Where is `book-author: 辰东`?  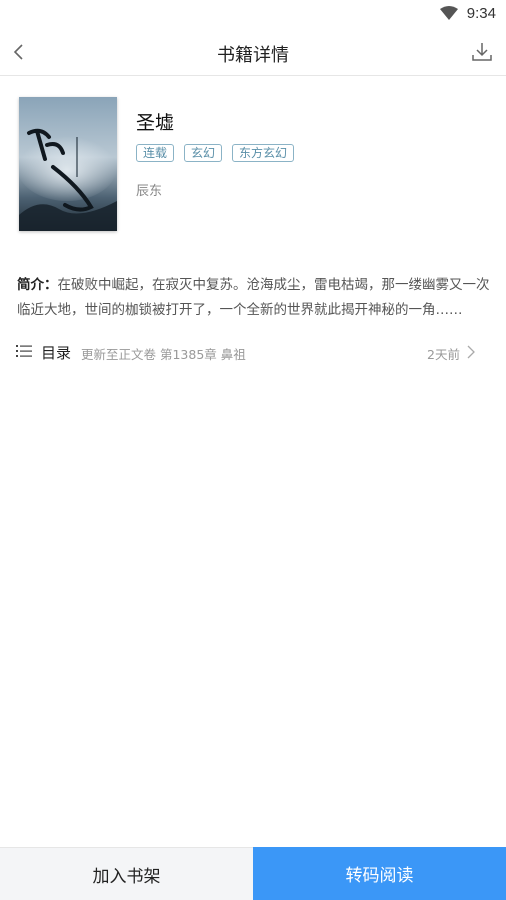
book-author: 辰东 is located at coordinates (149, 189).